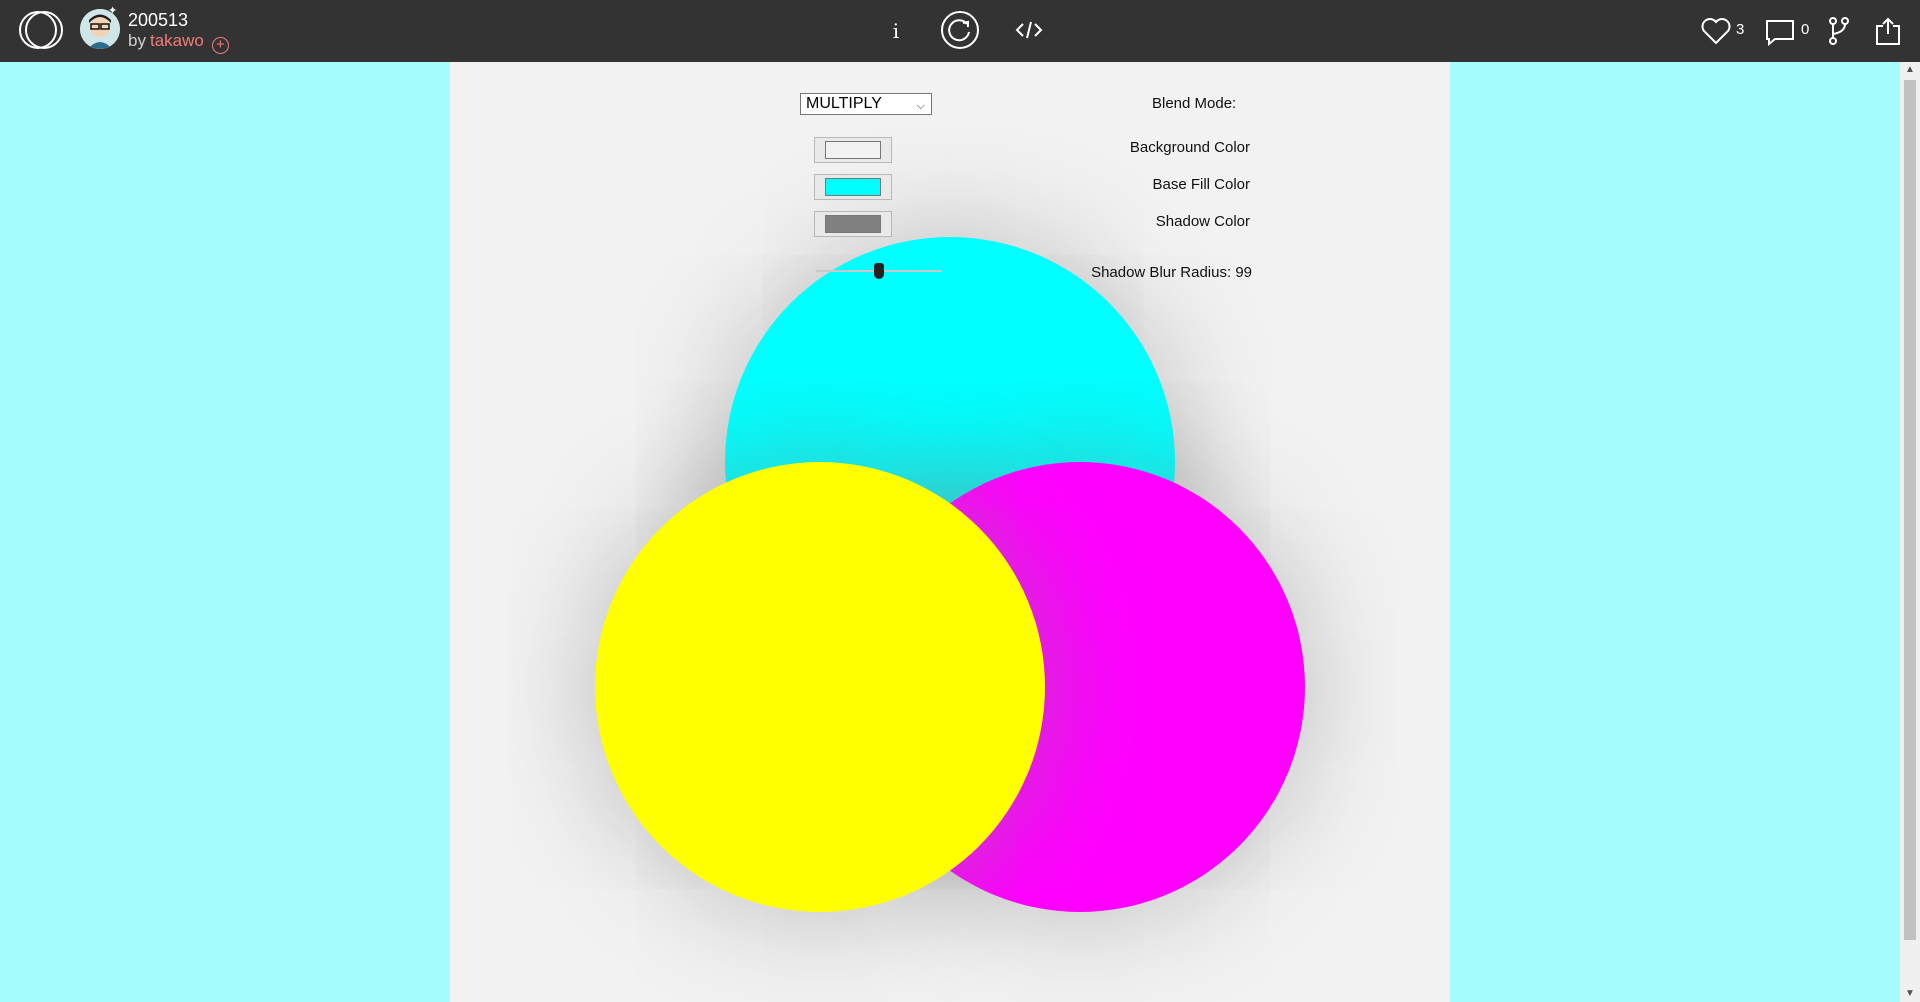  Describe the element at coordinates (113, 11) in the screenshot. I see `plus-star-icon: ✦` at that location.